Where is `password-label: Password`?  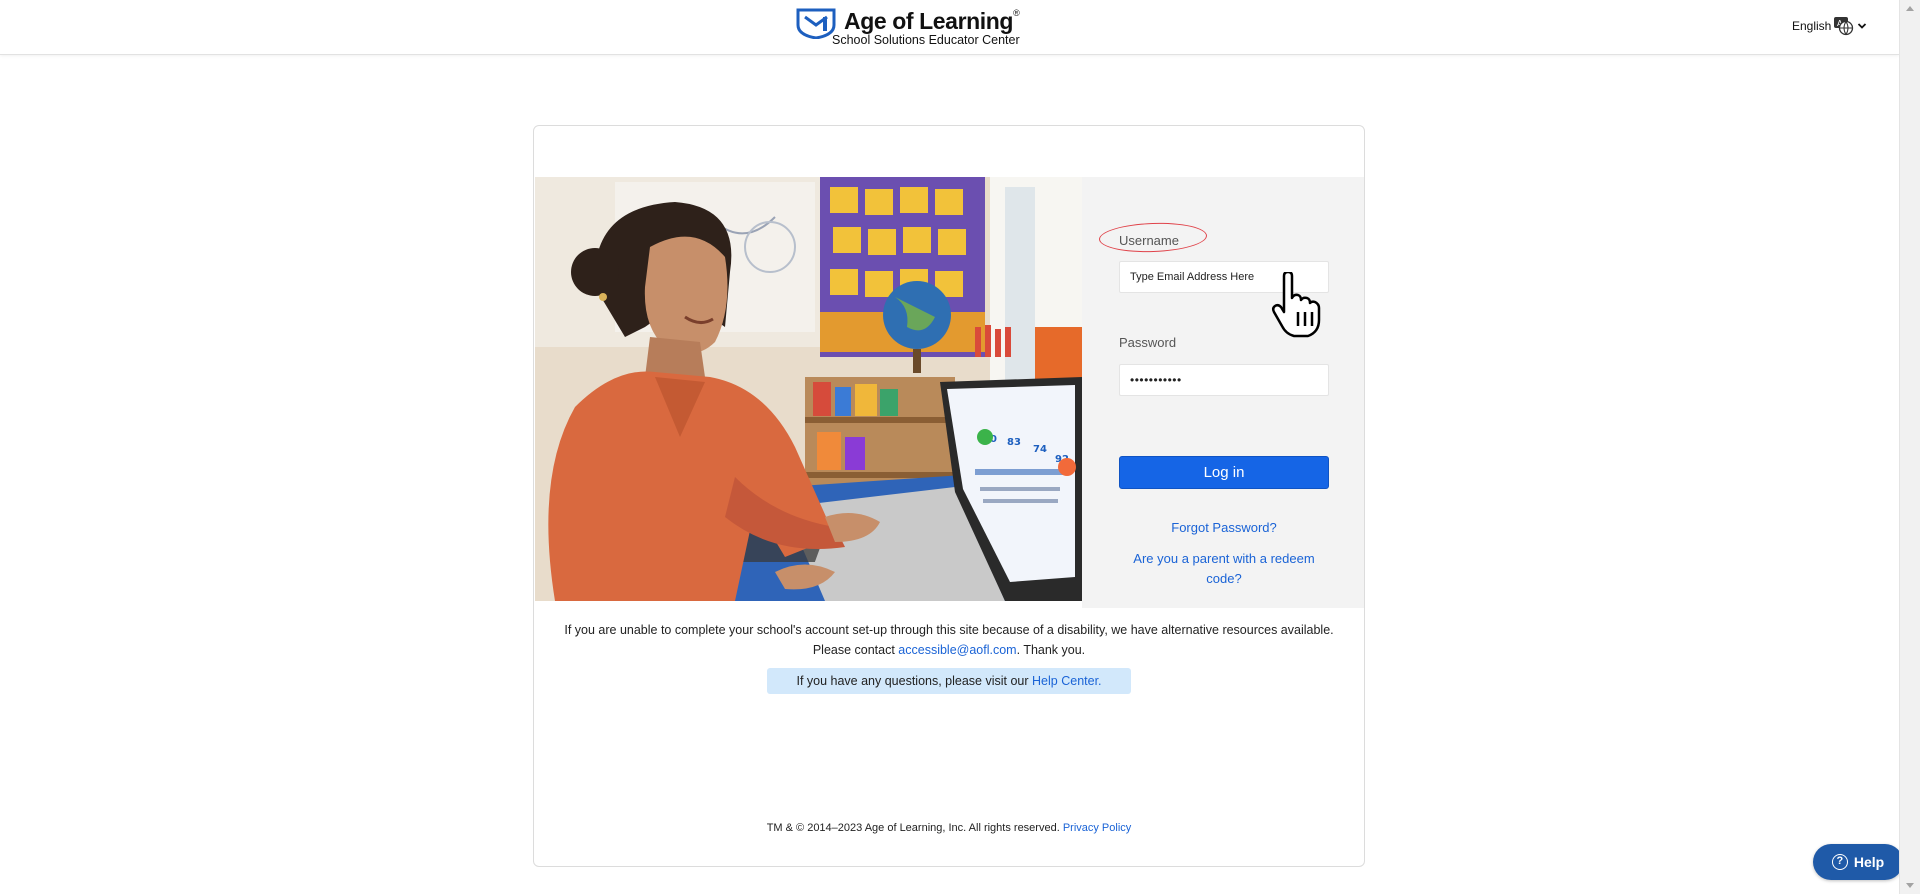
password-label: Password is located at coordinates (1148, 342).